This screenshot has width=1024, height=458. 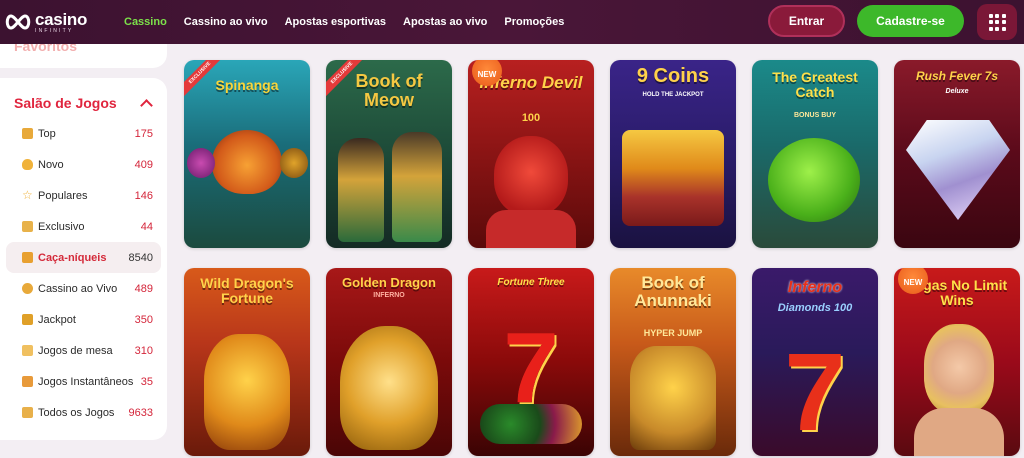 I want to click on nav-cassino: Cassino, so click(x=145, y=22).